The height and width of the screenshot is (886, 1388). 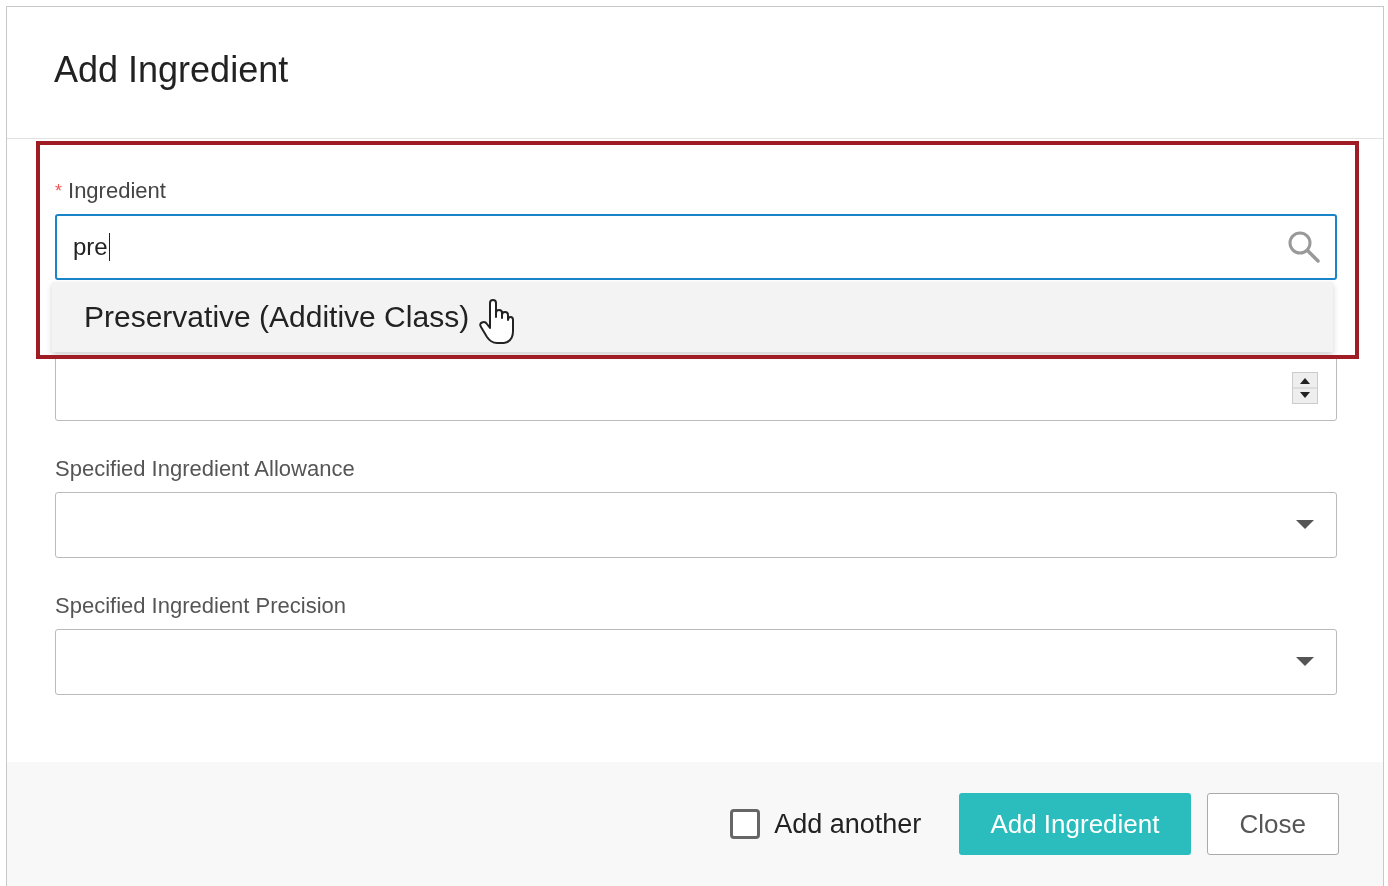 I want to click on field-label: Specified Ingredient Precision, so click(x=201, y=605).